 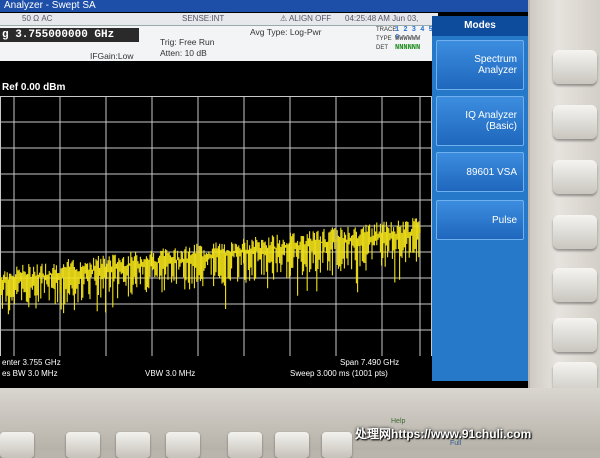 I want to click on ref-level: Ref 0.00 dBm, so click(x=34, y=87).